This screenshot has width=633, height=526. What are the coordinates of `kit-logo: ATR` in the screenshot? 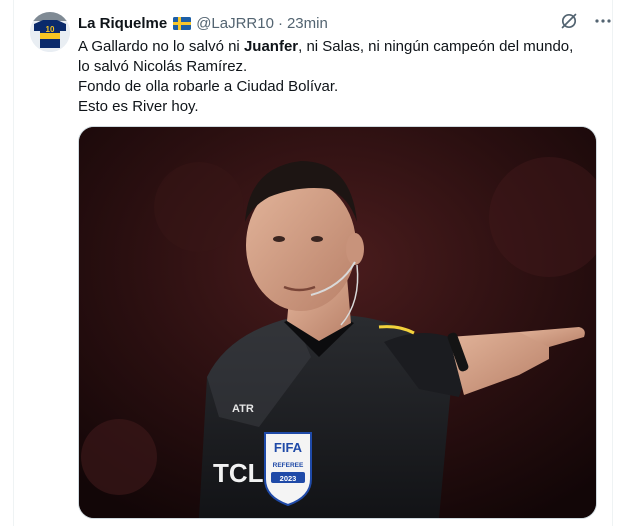 It's located at (243, 409).